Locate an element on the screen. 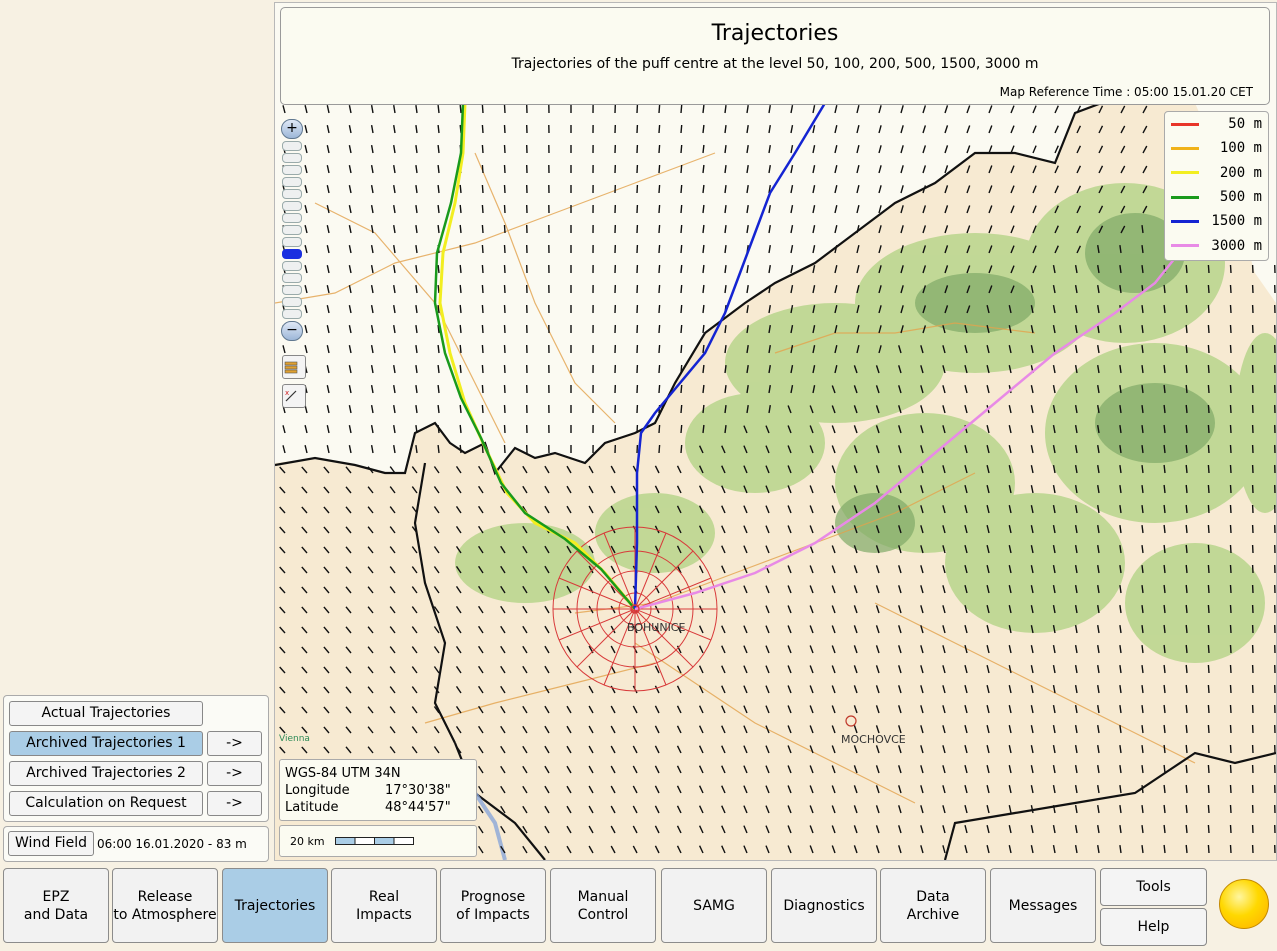 The image size is (1277, 951). zoom-in-button: + is located at coordinates (292, 129).